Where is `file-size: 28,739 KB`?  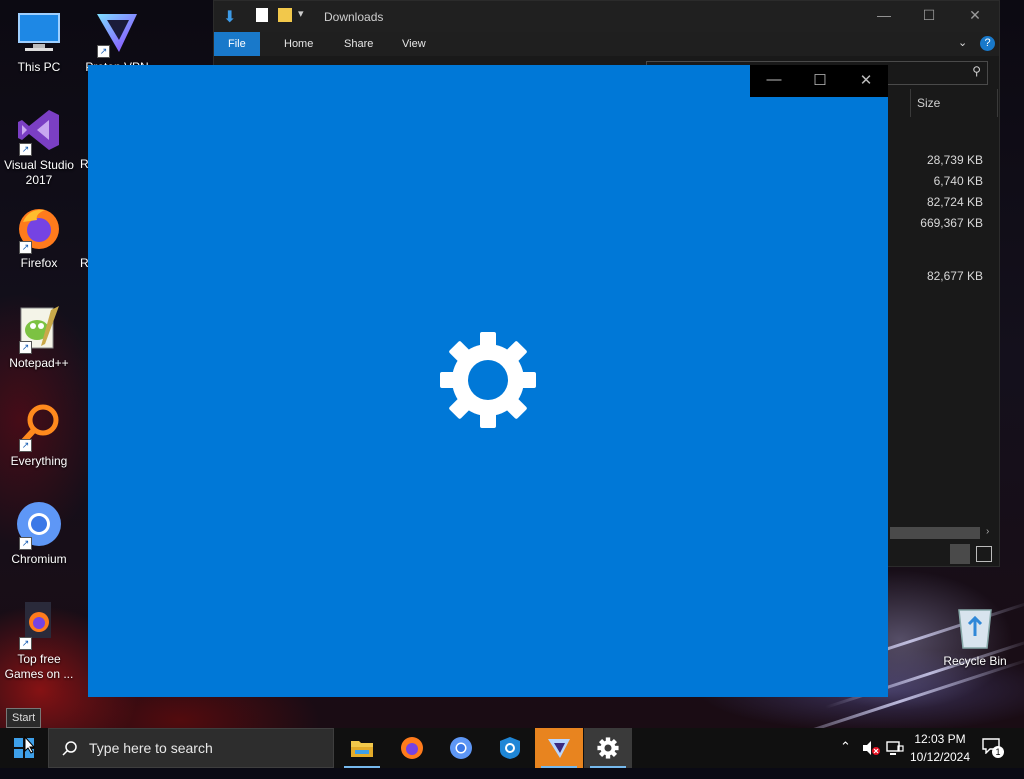 file-size: 28,739 KB is located at coordinates (954, 160).